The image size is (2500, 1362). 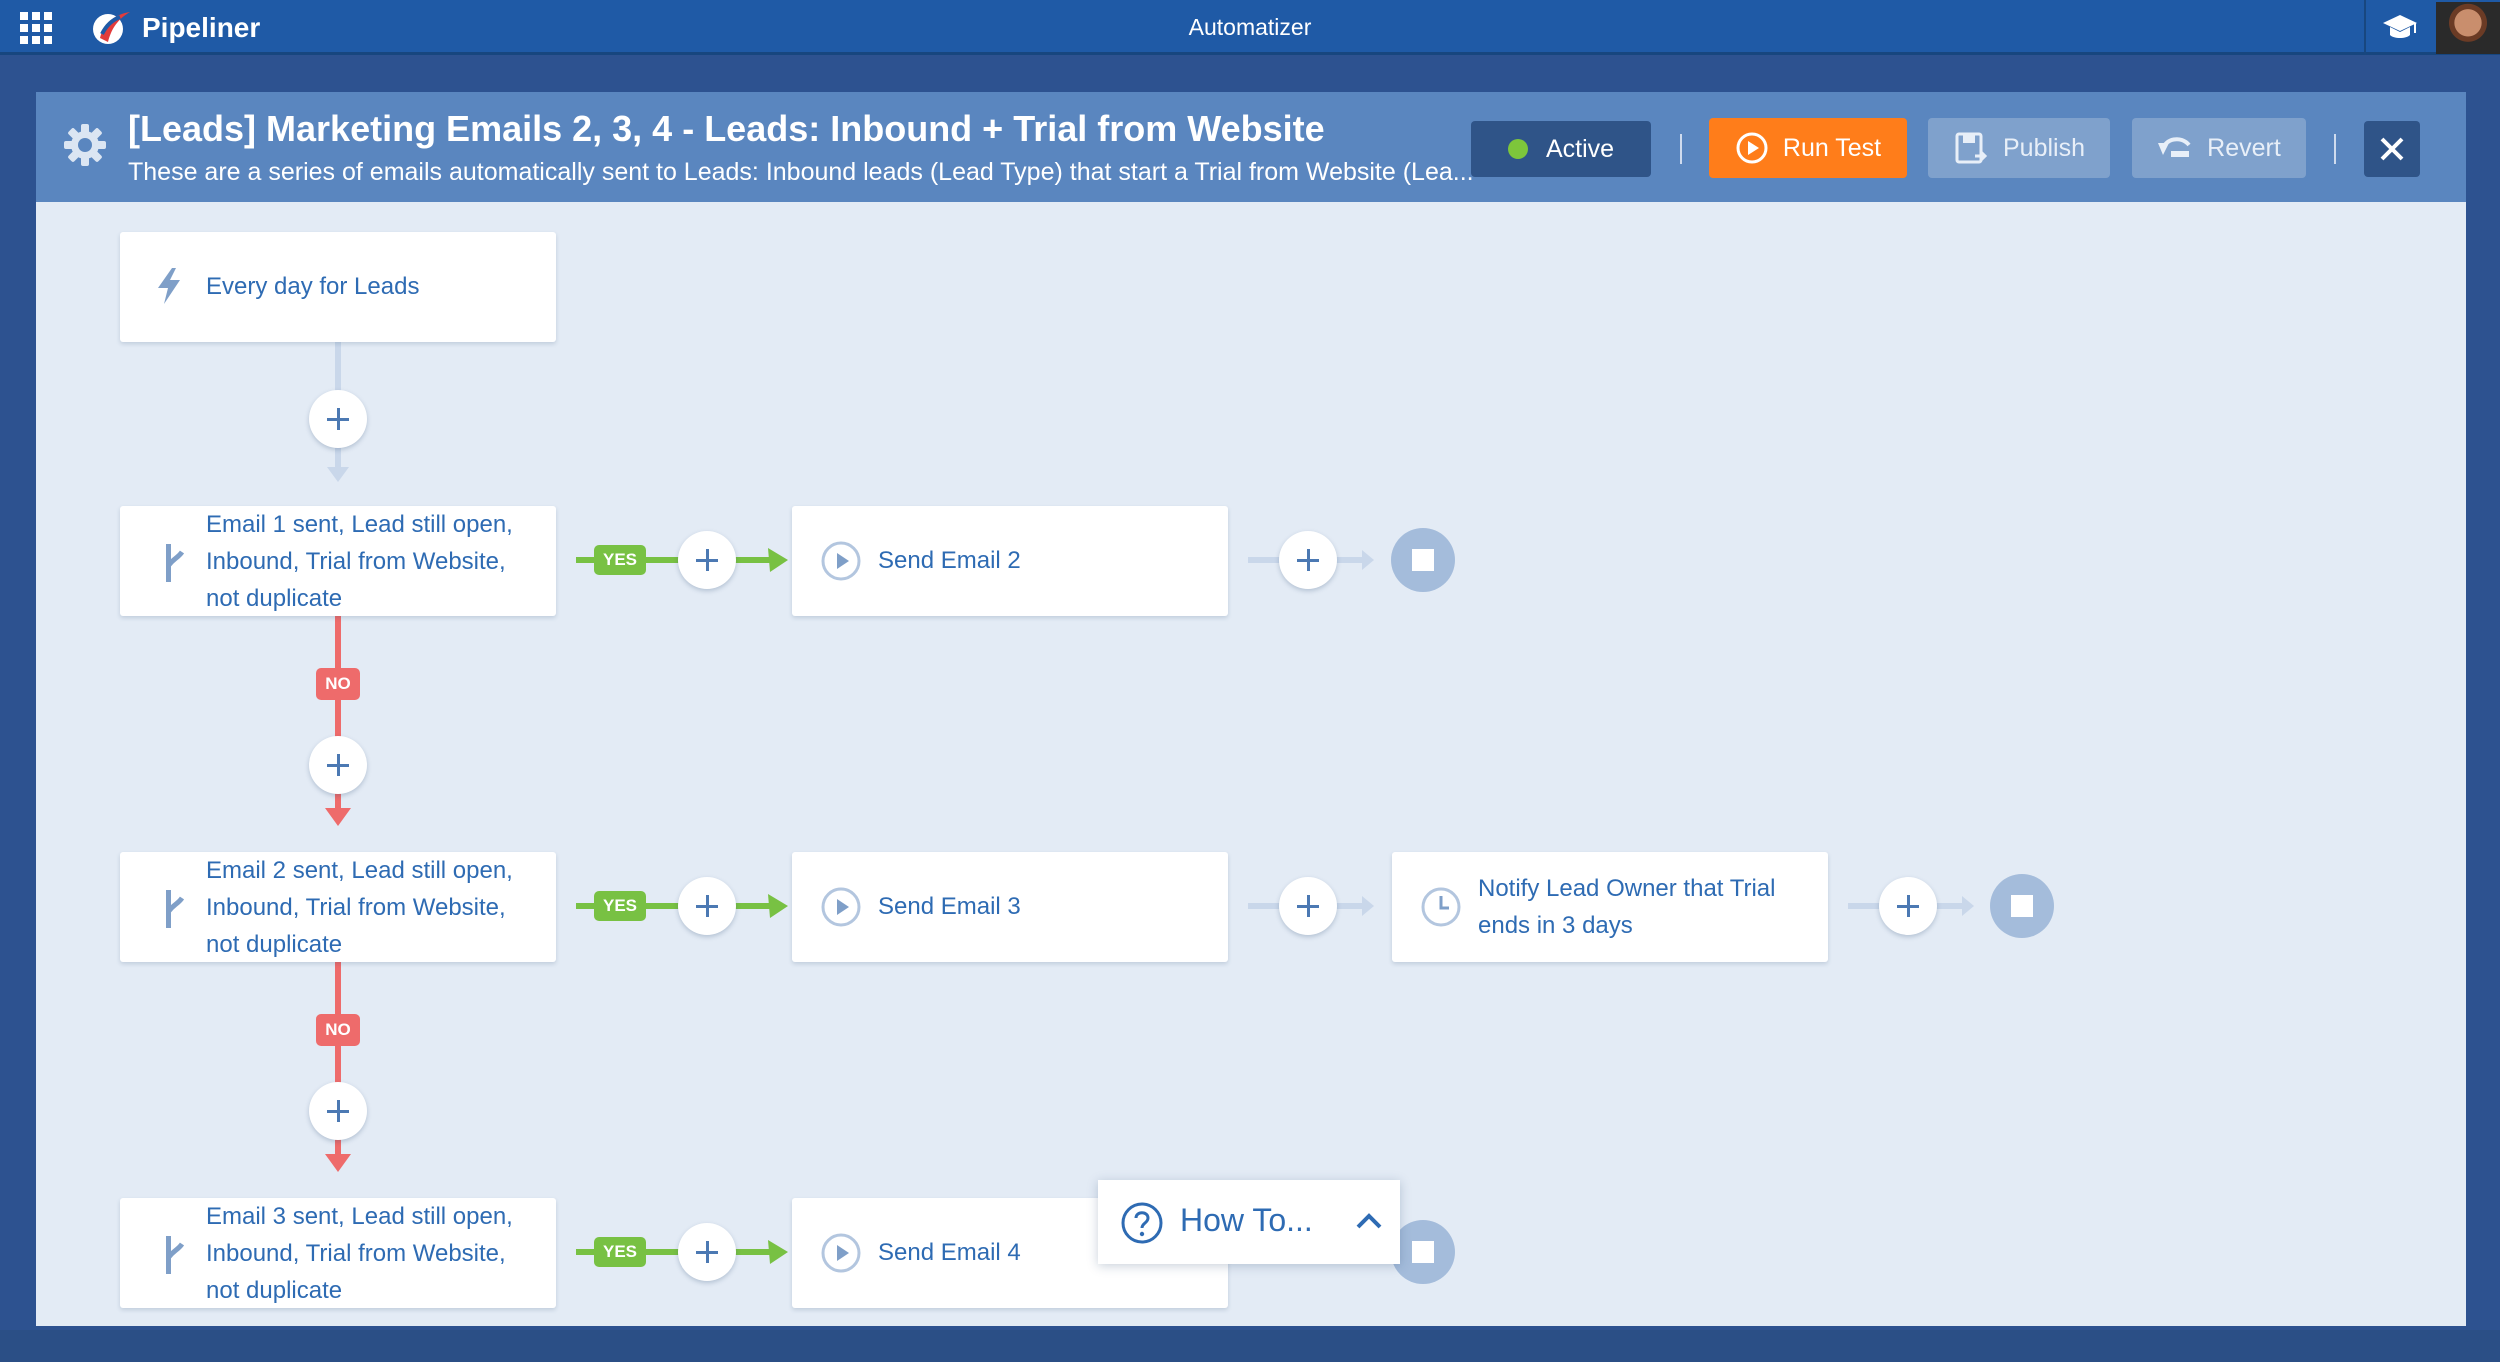 I want to click on active-status-dot, so click(x=1517, y=149).